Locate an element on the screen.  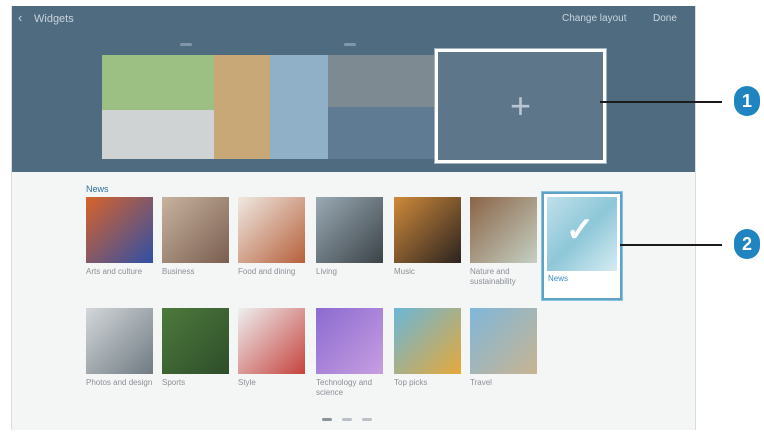
callout-badge: 1 is located at coordinates (747, 101).